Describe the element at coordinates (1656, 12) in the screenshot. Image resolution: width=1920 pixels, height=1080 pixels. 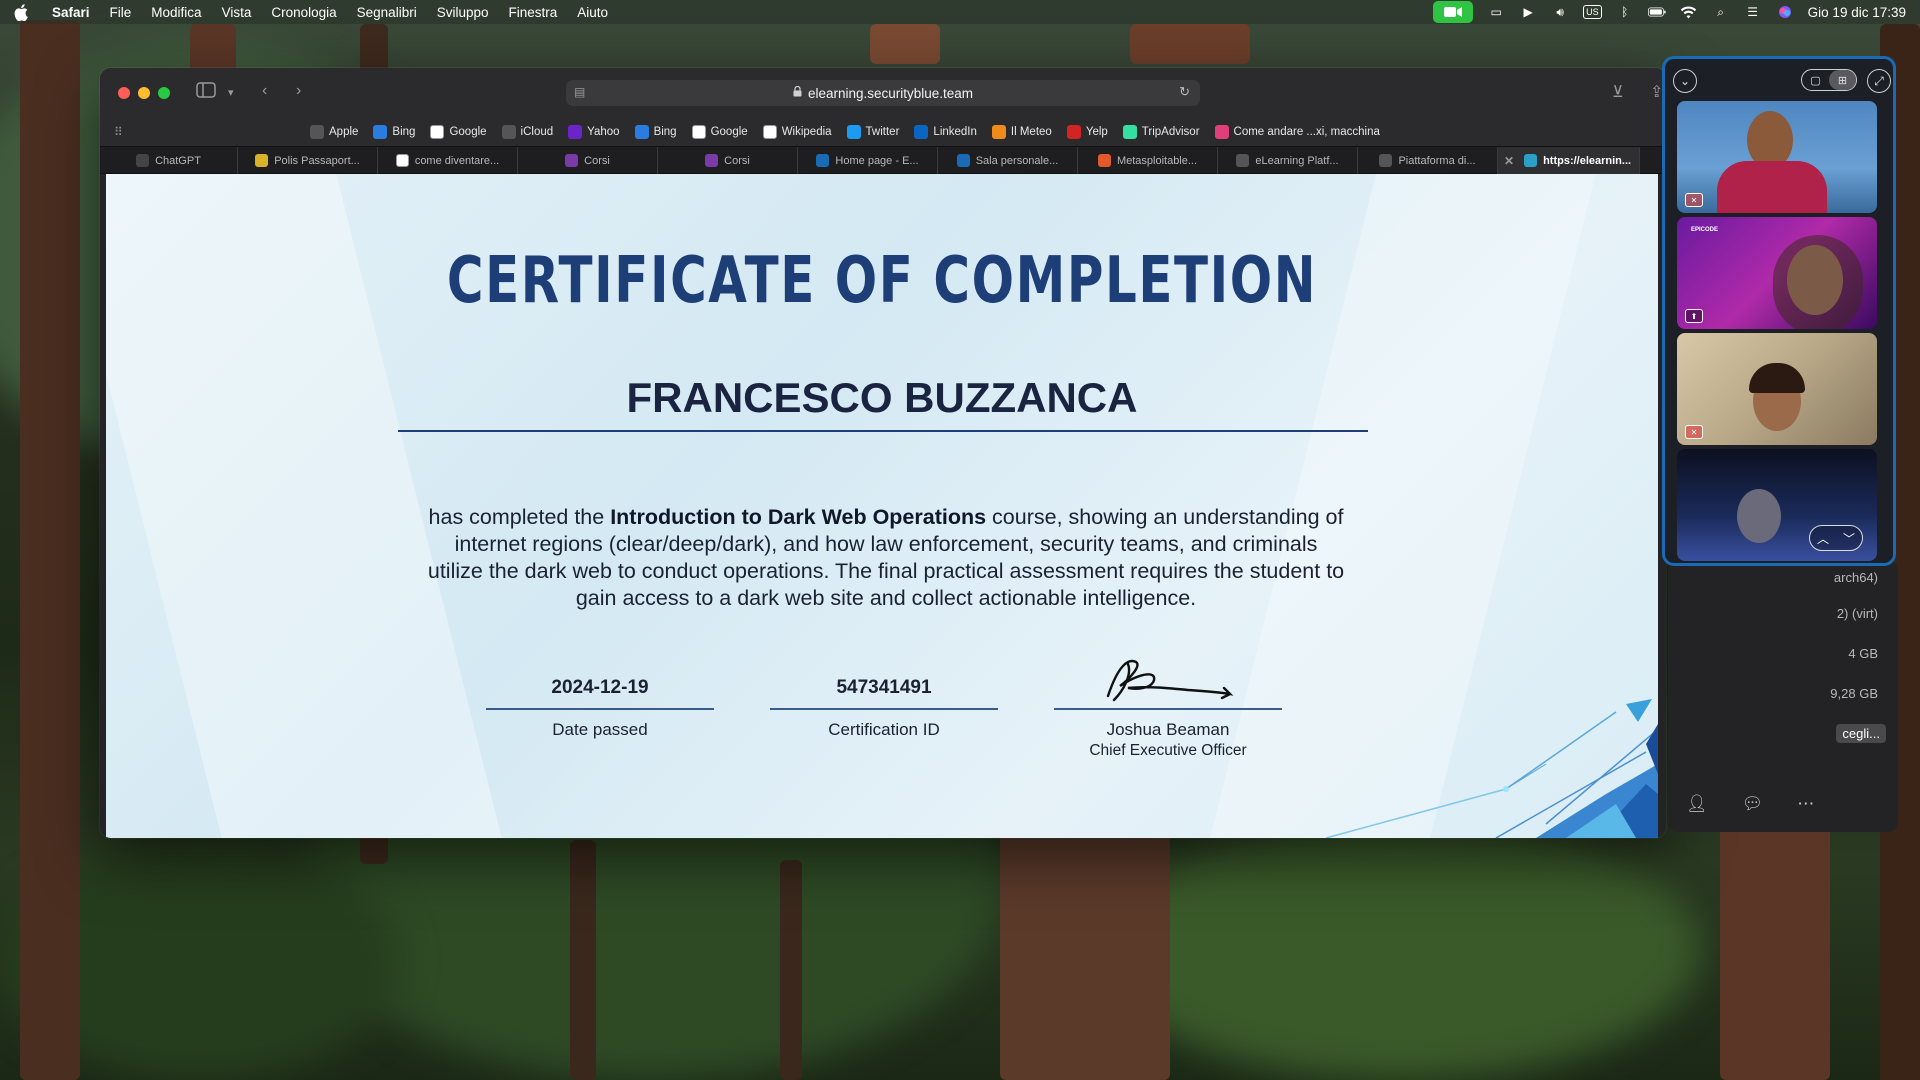
I see `battery-icon` at that location.